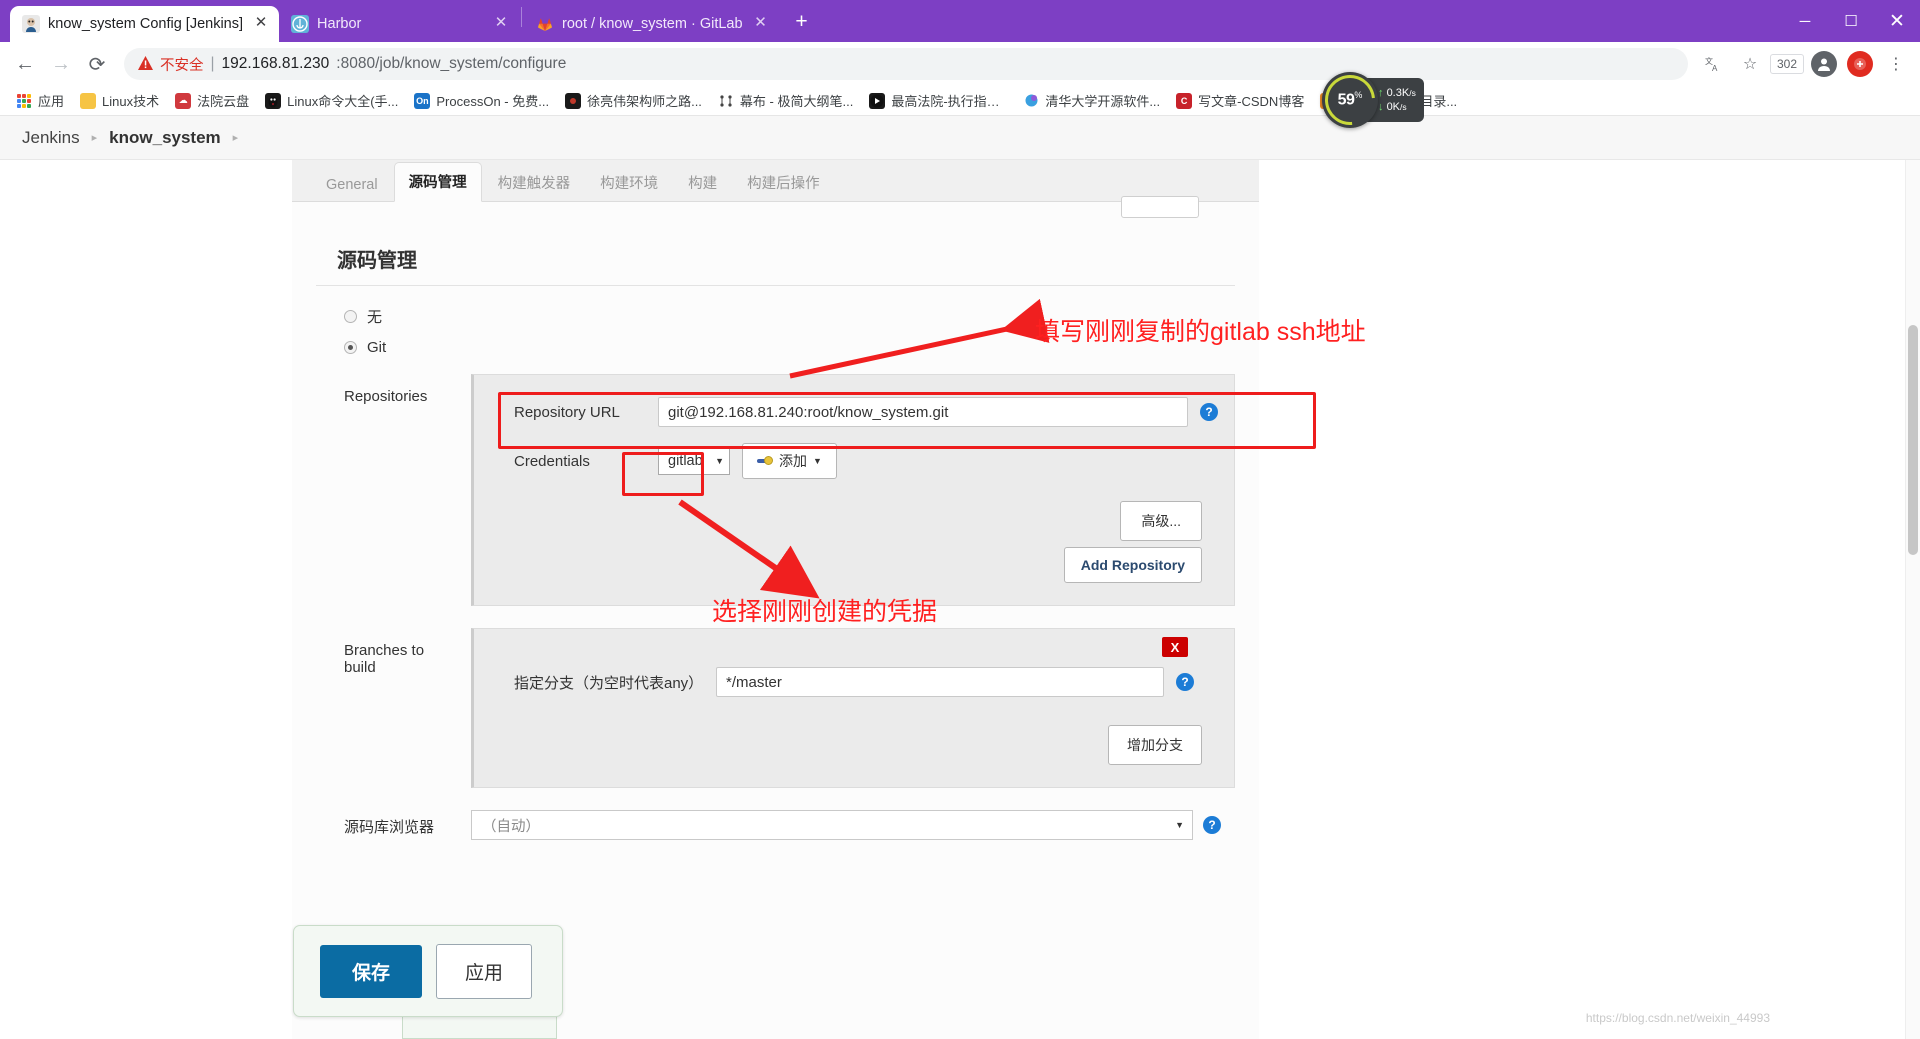 The image size is (1920, 1039). I want to click on repo-browser-controls: （自动） ▼ ?, so click(853, 825).